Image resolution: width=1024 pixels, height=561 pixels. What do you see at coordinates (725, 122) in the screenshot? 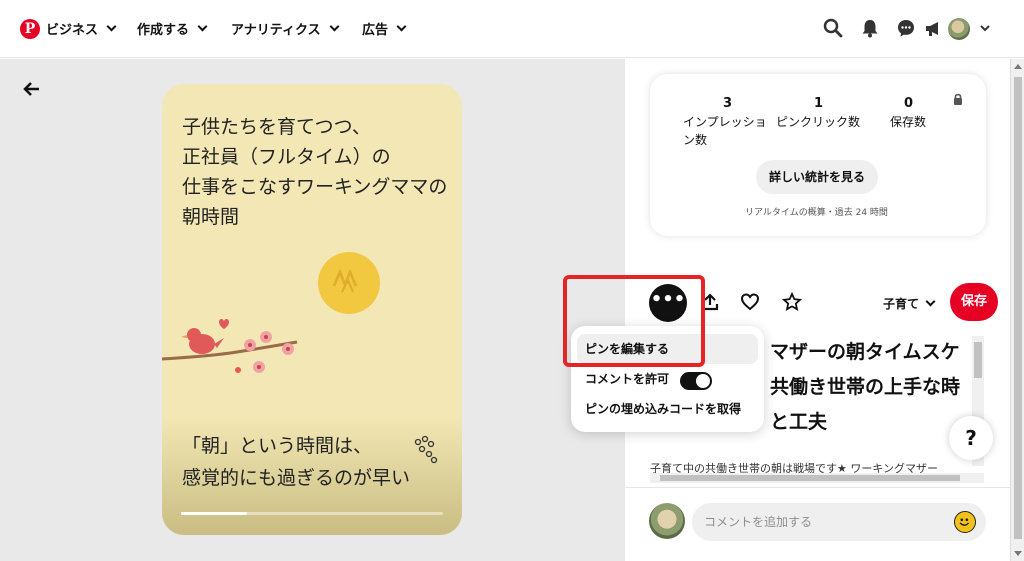
I see `impressions-label-line: インプレッショ` at bounding box center [725, 122].